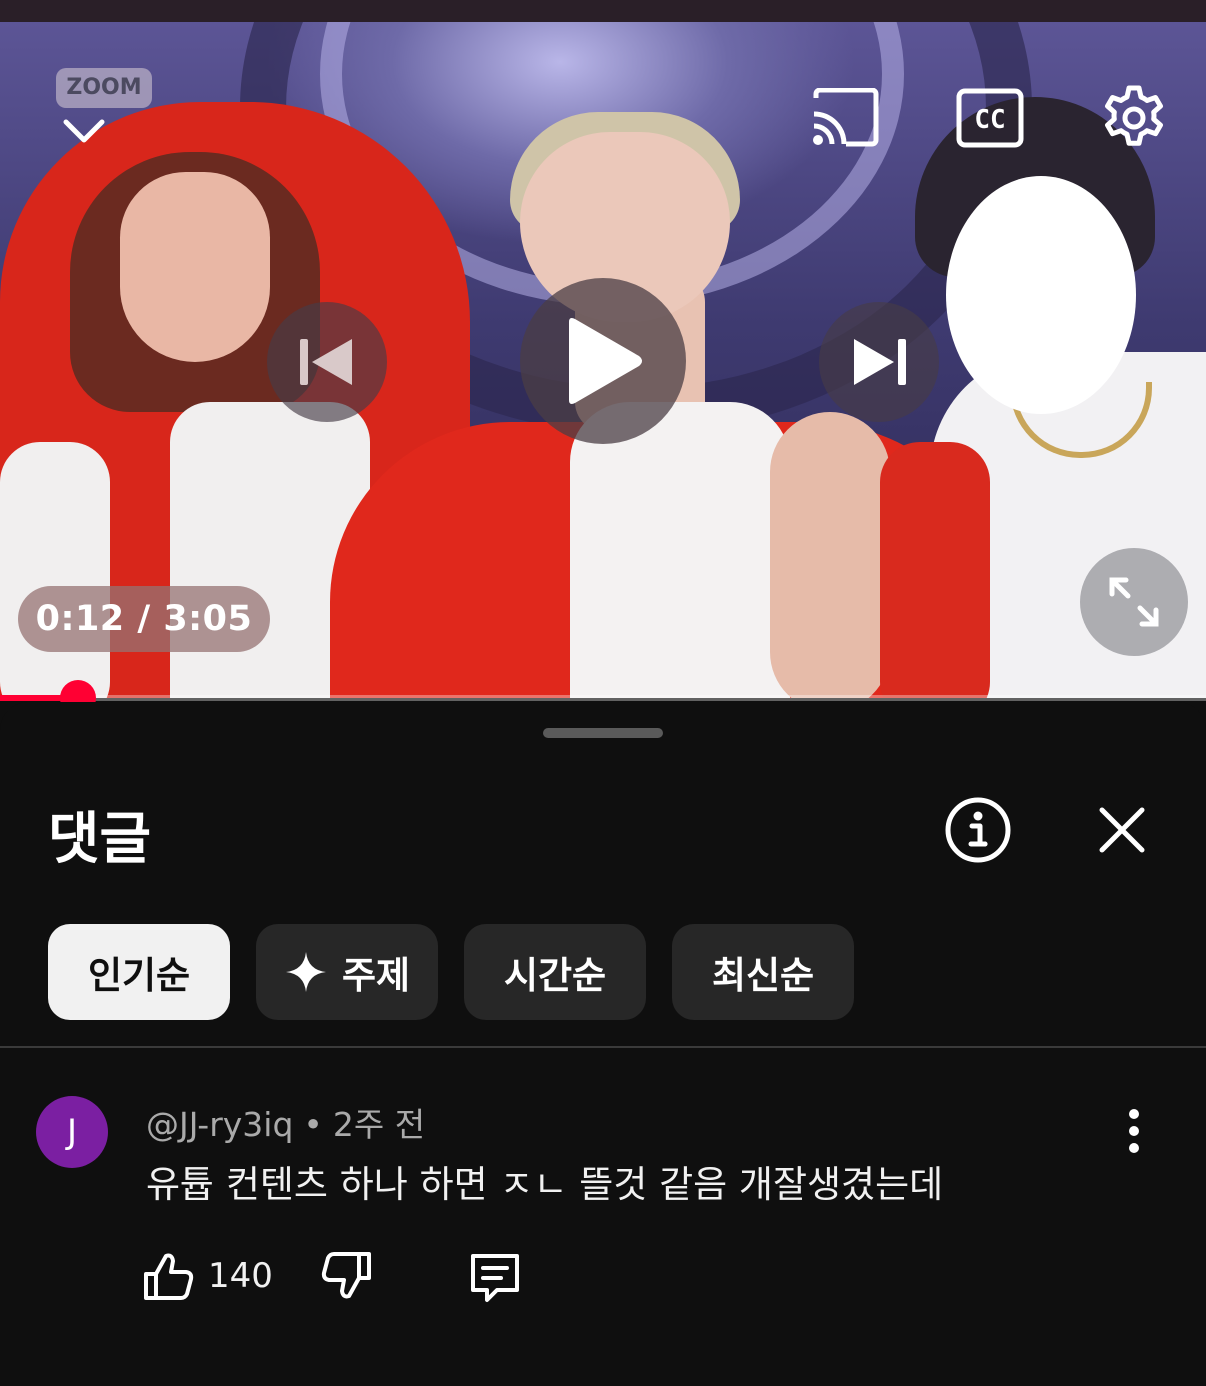 This screenshot has width=1206, height=1386. Describe the element at coordinates (1041, 295) in the screenshot. I see `face-redaction-mask` at that location.